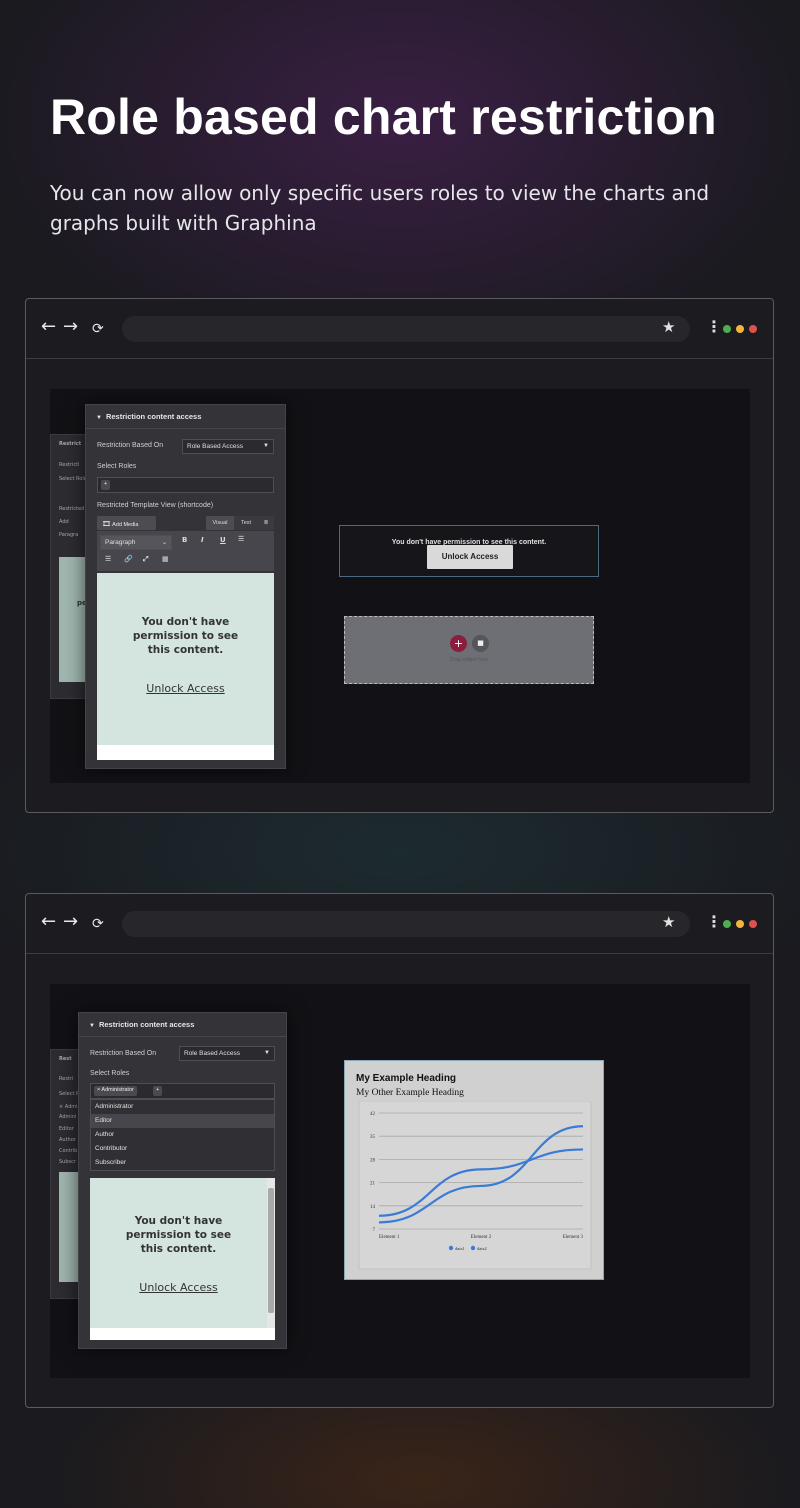 The width and height of the screenshot is (800, 1508). Describe the element at coordinates (64, 522) in the screenshot. I see `background-panel-text: Add` at that location.